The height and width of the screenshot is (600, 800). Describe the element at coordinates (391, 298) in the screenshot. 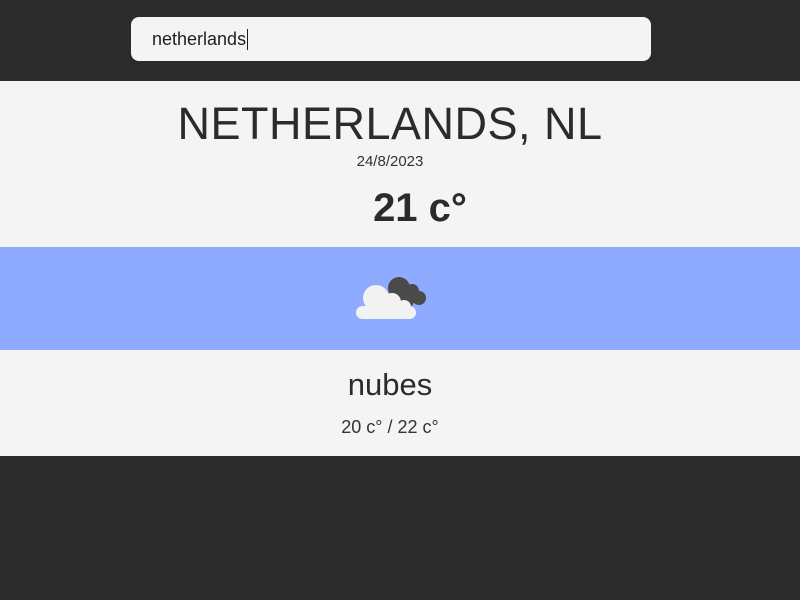

I see `cloudy-icon` at that location.